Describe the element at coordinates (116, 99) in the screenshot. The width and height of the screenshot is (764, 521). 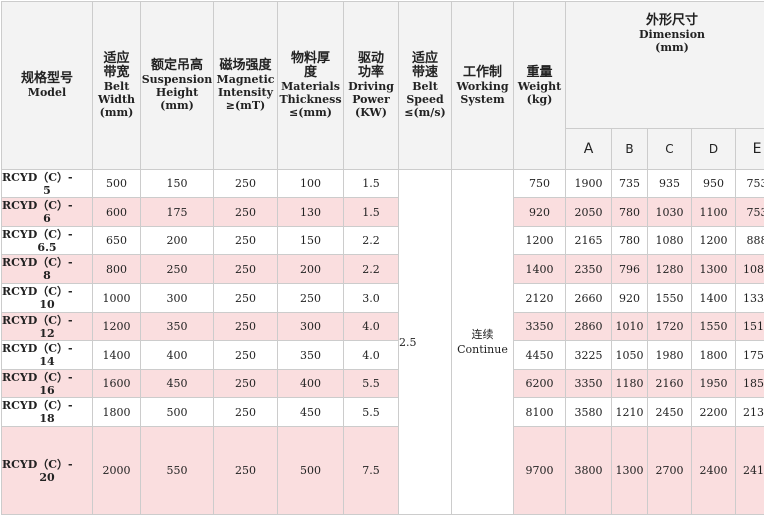
I see `header-belt-width-en2: Width` at that location.